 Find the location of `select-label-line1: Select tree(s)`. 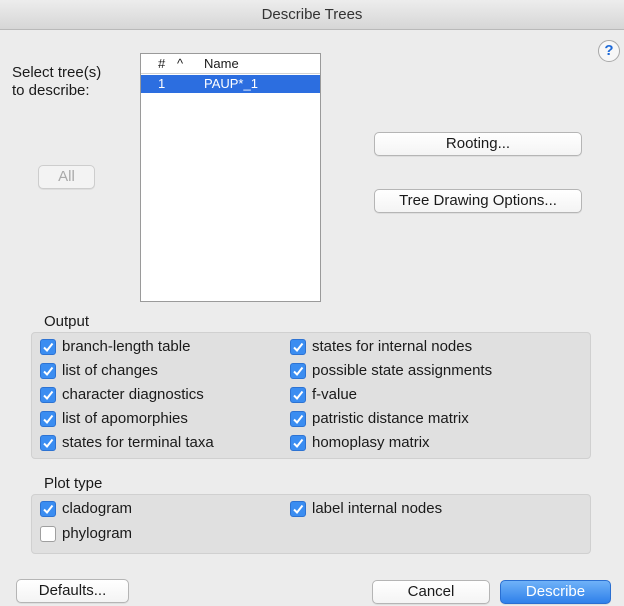

select-label-line1: Select tree(s) is located at coordinates (57, 72).